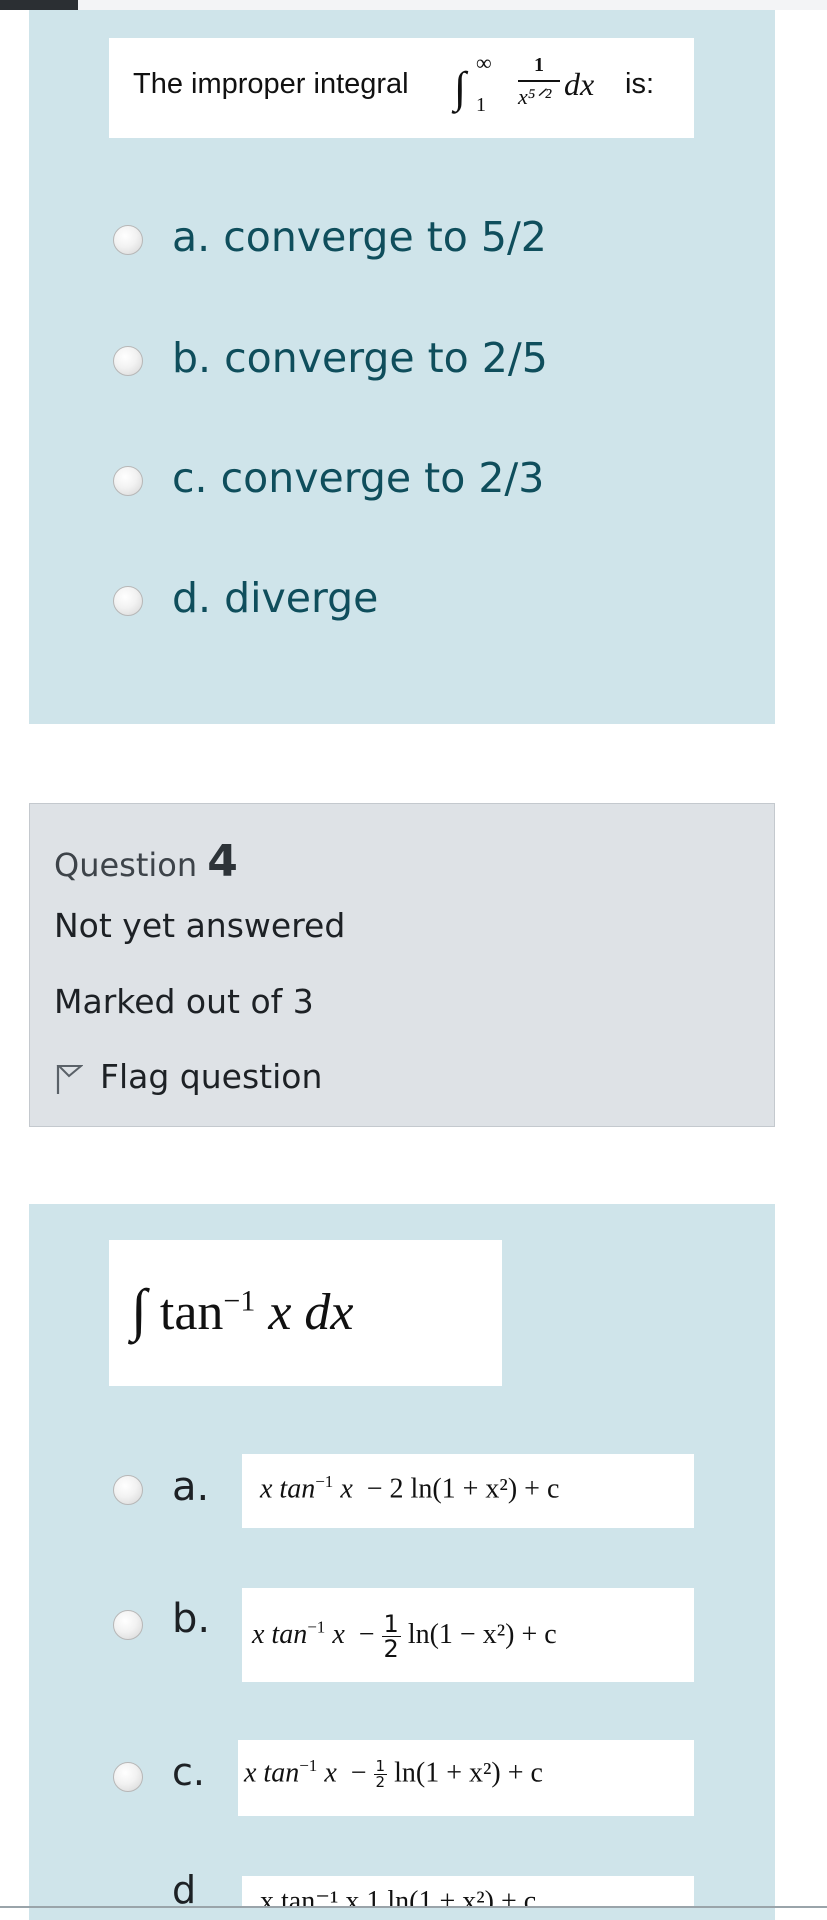 Image resolution: width=827 pixels, height=1920 pixels. Describe the element at coordinates (128, 1777) in the screenshot. I see `q4-option-c-radio` at that location.